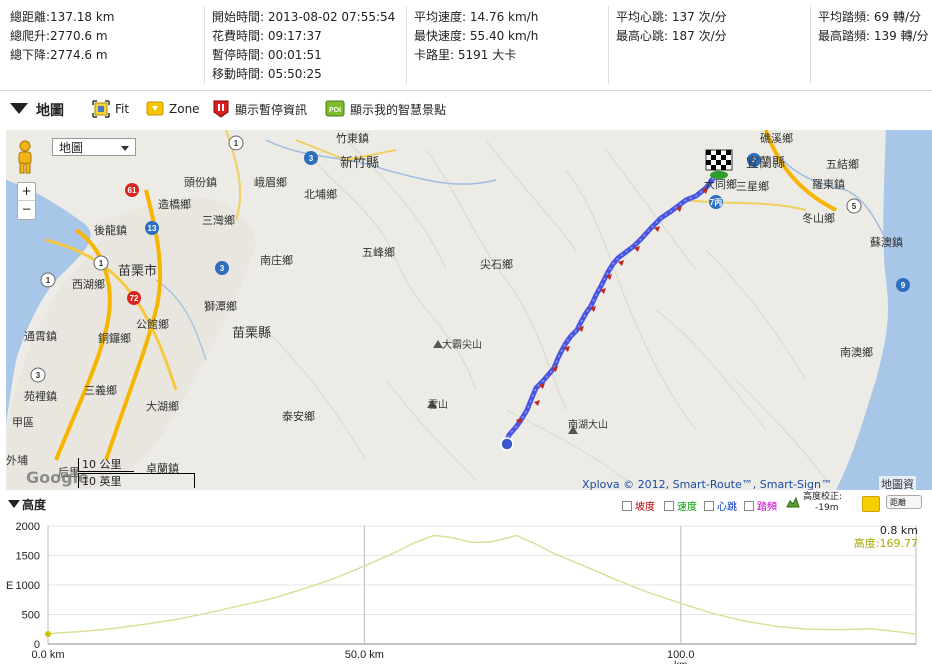  I want to click on y-tick-label: 2000, so click(28, 527).